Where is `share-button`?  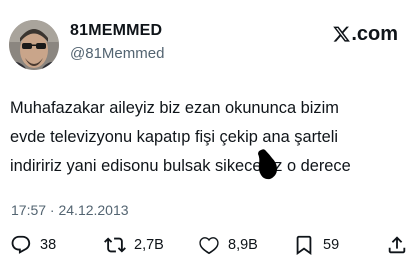
share-button is located at coordinates (397, 245).